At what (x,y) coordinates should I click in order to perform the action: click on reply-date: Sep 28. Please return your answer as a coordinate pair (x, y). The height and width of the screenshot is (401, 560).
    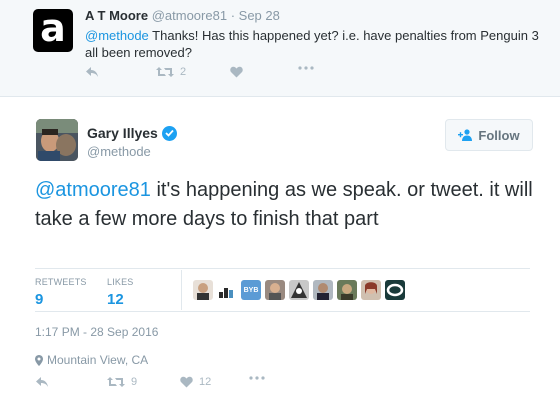
    Looking at the image, I should click on (259, 15).